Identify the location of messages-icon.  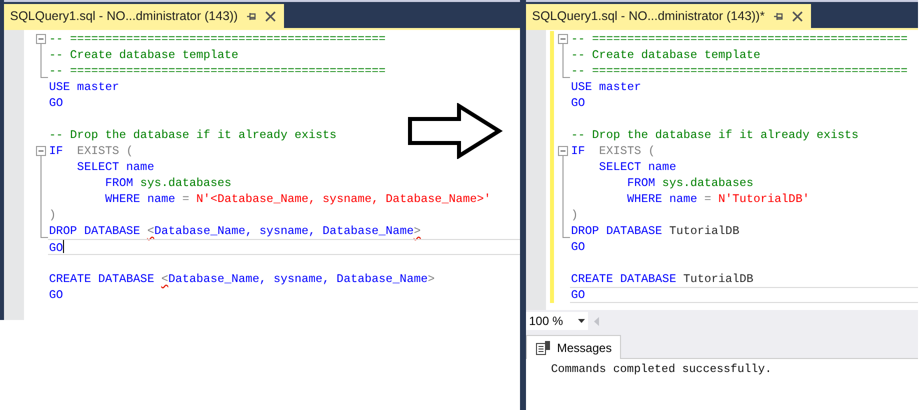
(543, 348).